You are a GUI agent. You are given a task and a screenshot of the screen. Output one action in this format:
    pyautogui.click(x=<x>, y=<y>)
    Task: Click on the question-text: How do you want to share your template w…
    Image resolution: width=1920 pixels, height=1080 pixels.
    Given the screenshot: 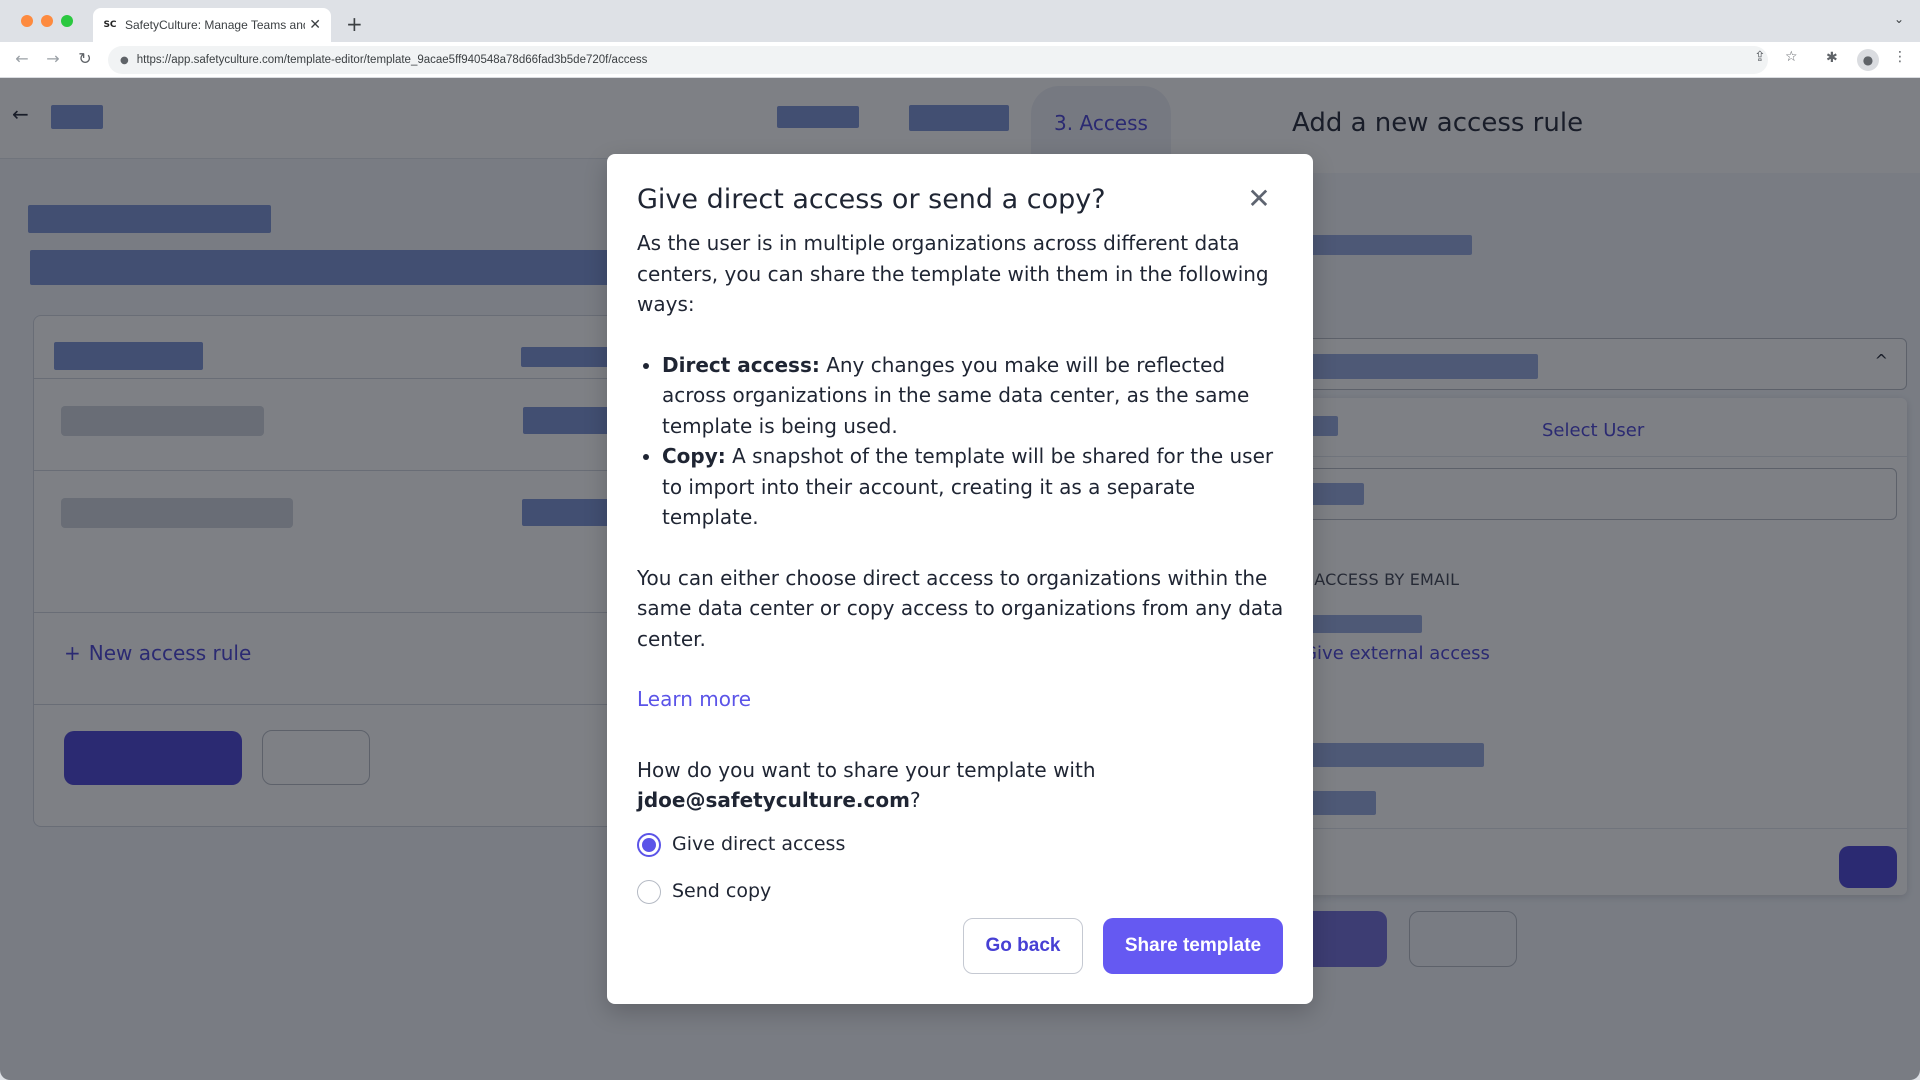 What is the action you would take?
    pyautogui.click(x=866, y=769)
    